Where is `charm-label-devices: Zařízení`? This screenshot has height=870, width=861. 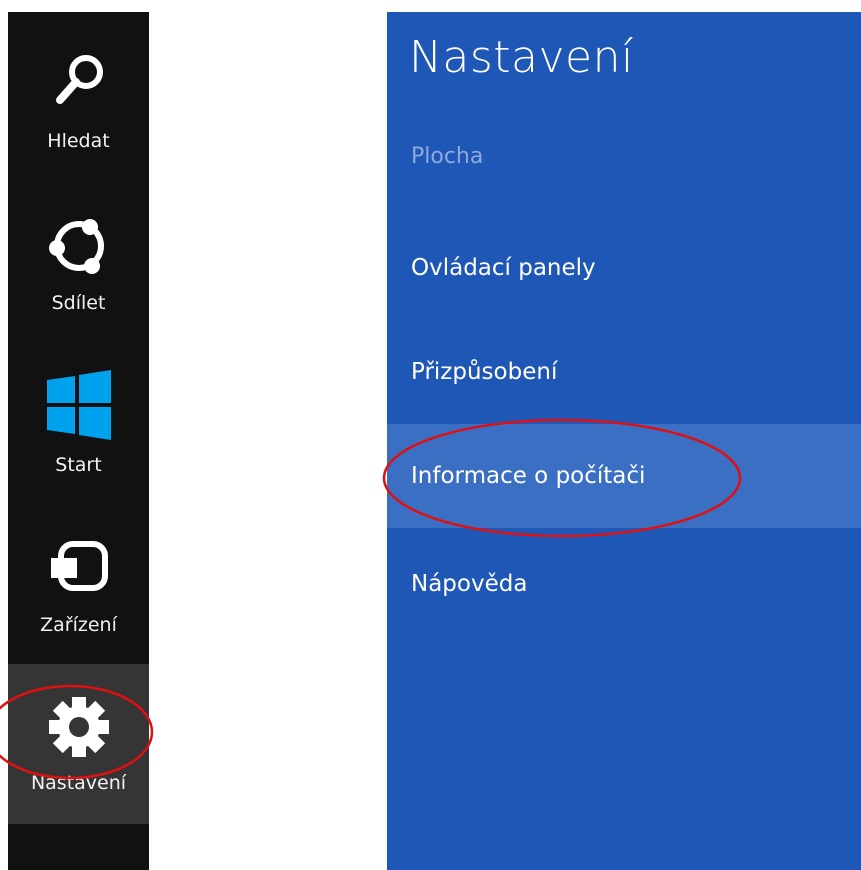
charm-label-devices: Zařízení is located at coordinates (78, 625).